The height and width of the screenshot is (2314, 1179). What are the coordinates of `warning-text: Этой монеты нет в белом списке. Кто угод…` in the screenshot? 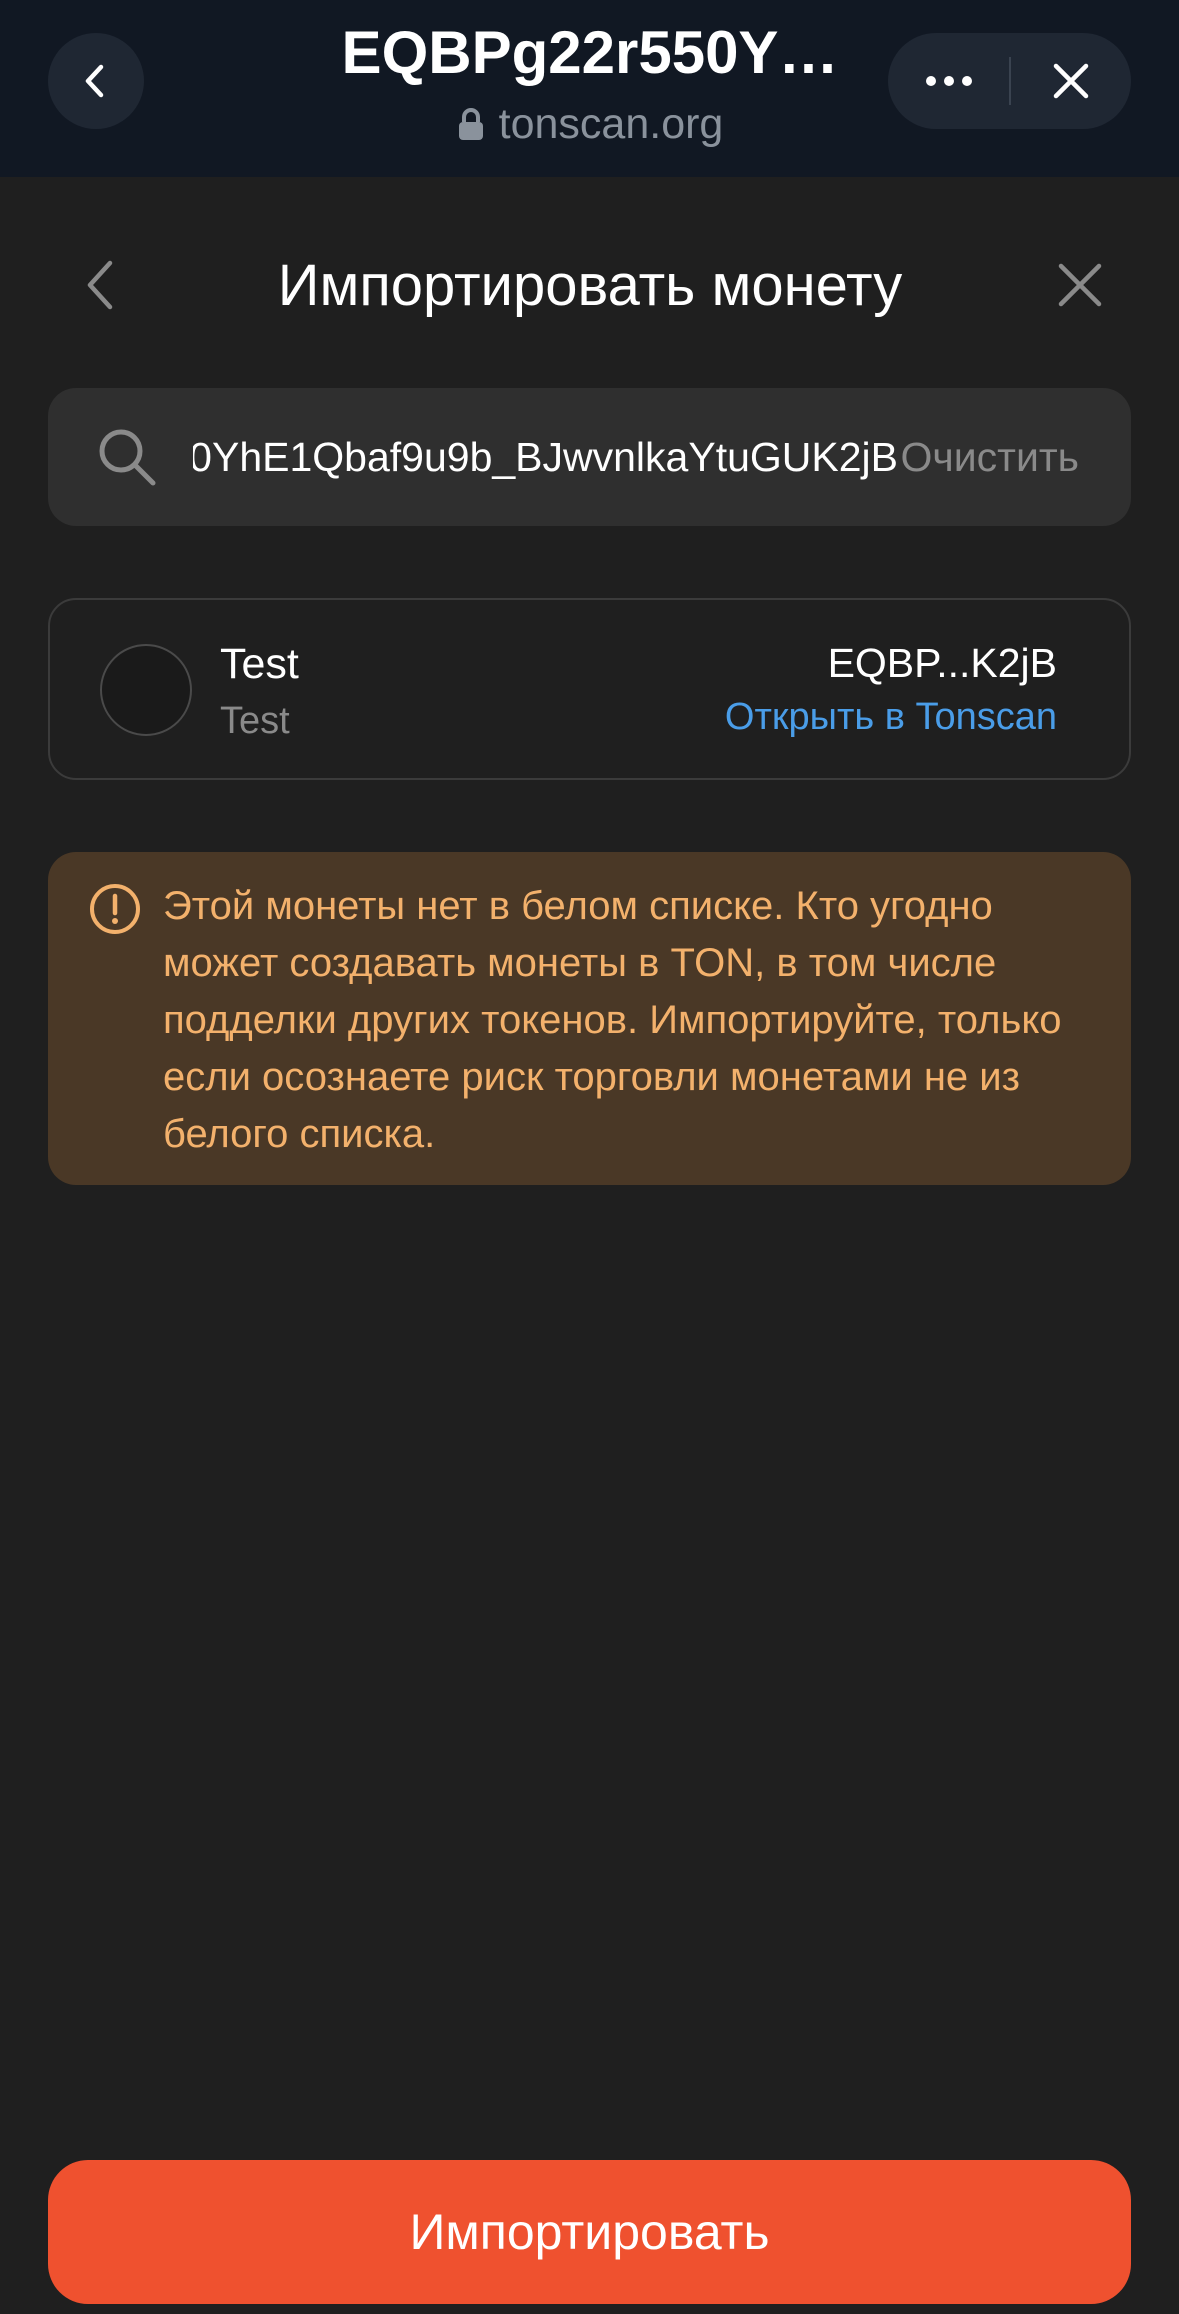 It's located at (612, 1020).